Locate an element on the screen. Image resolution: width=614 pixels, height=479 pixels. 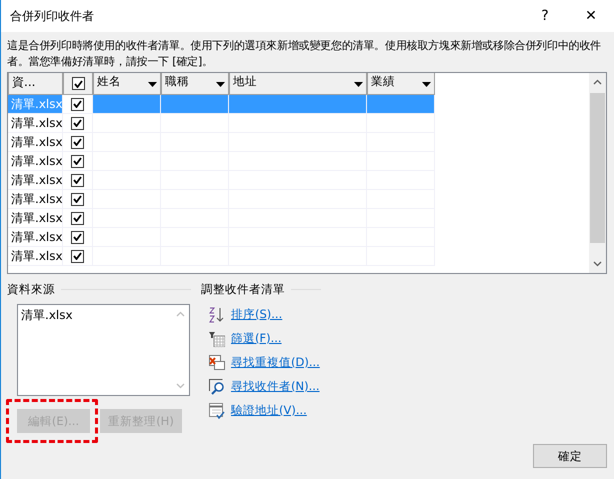
list-item: 清單.xlsx is located at coordinates (95, 315).